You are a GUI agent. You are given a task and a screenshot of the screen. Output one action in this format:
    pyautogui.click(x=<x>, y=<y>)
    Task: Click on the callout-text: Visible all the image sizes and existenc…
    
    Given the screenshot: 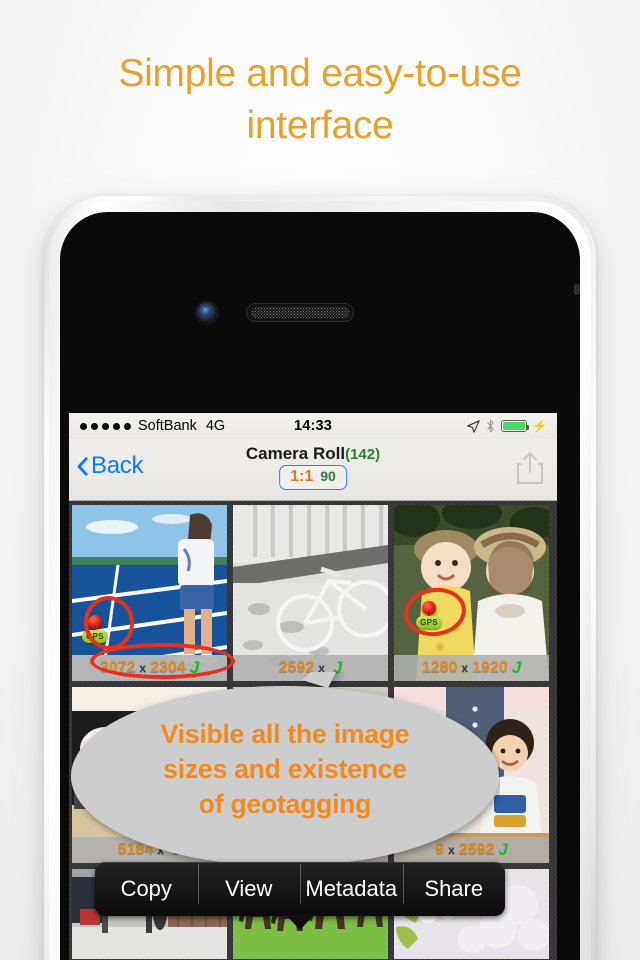 What is the action you would take?
    pyautogui.click(x=285, y=770)
    